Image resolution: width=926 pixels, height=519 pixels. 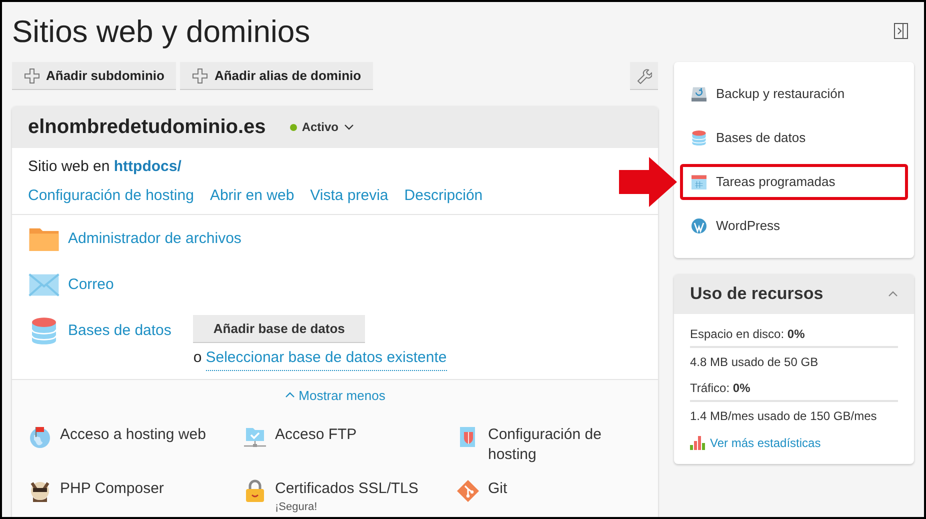 I want to click on status-dropdown: Activo, so click(x=322, y=127).